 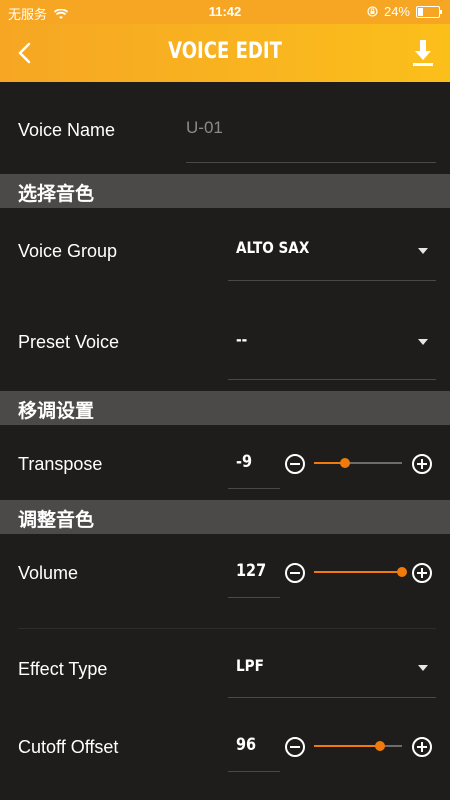 I want to click on section-adjust-voice: 调整音色, so click(x=225, y=517).